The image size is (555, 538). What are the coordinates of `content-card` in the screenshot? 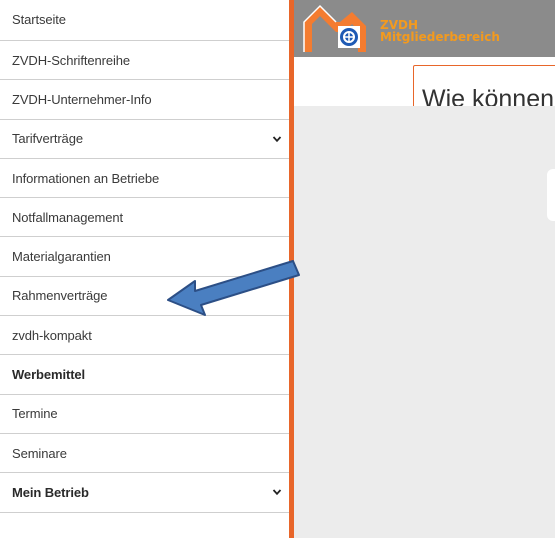 It's located at (551, 195).